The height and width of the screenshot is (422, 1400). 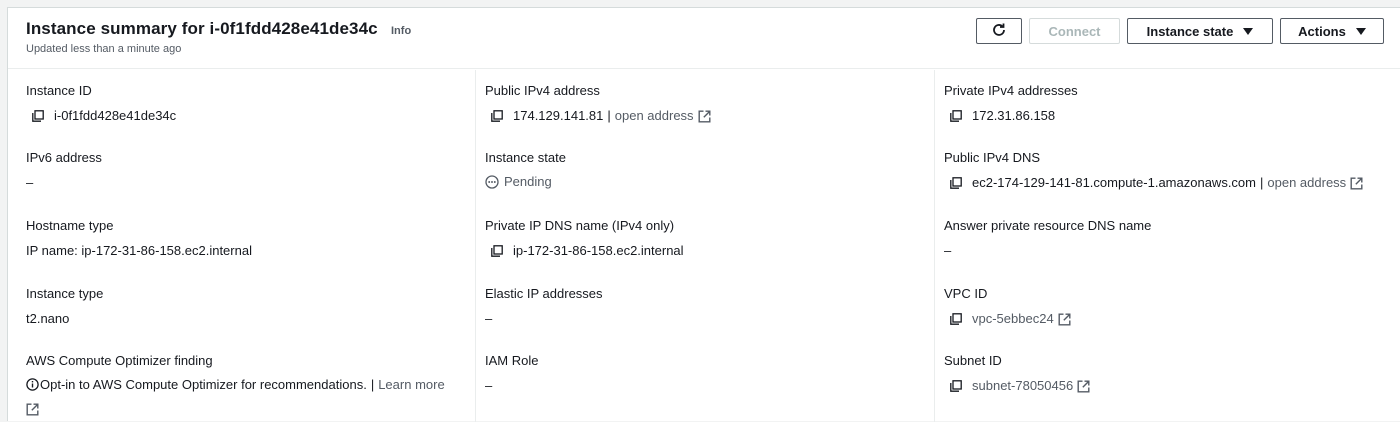 I want to click on actions-label: Actions, so click(x=1322, y=31).